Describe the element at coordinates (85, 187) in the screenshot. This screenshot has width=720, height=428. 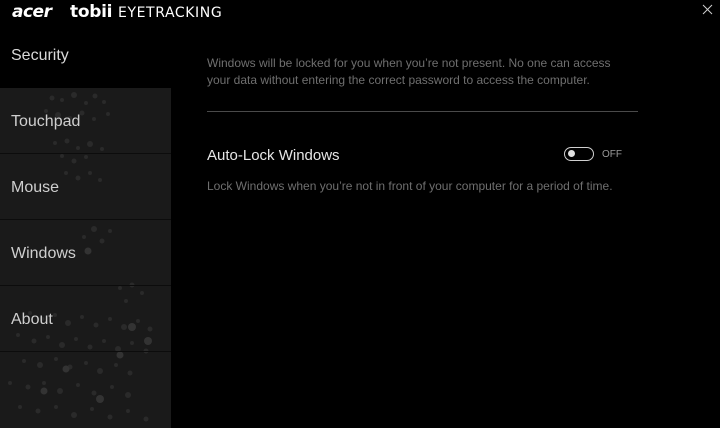
I see `sidebar-item-mouse: Mouse` at that location.